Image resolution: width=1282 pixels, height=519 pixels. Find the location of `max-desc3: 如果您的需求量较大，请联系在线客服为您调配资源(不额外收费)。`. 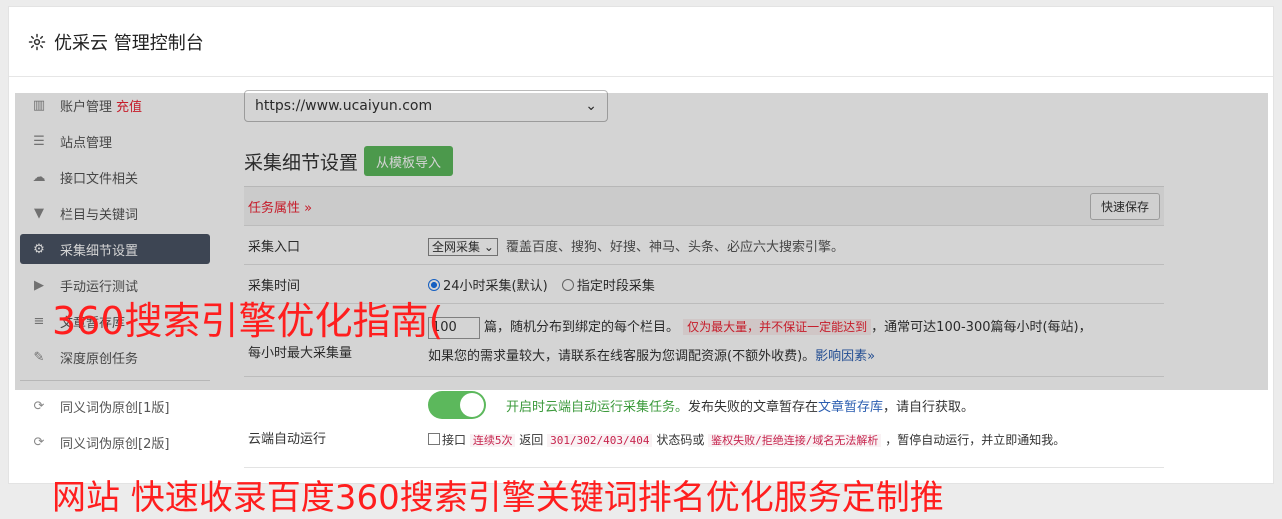

max-desc3: 如果您的需求量较大，请联系在线客服为您调配资源(不额外收费)。 is located at coordinates (622, 356).